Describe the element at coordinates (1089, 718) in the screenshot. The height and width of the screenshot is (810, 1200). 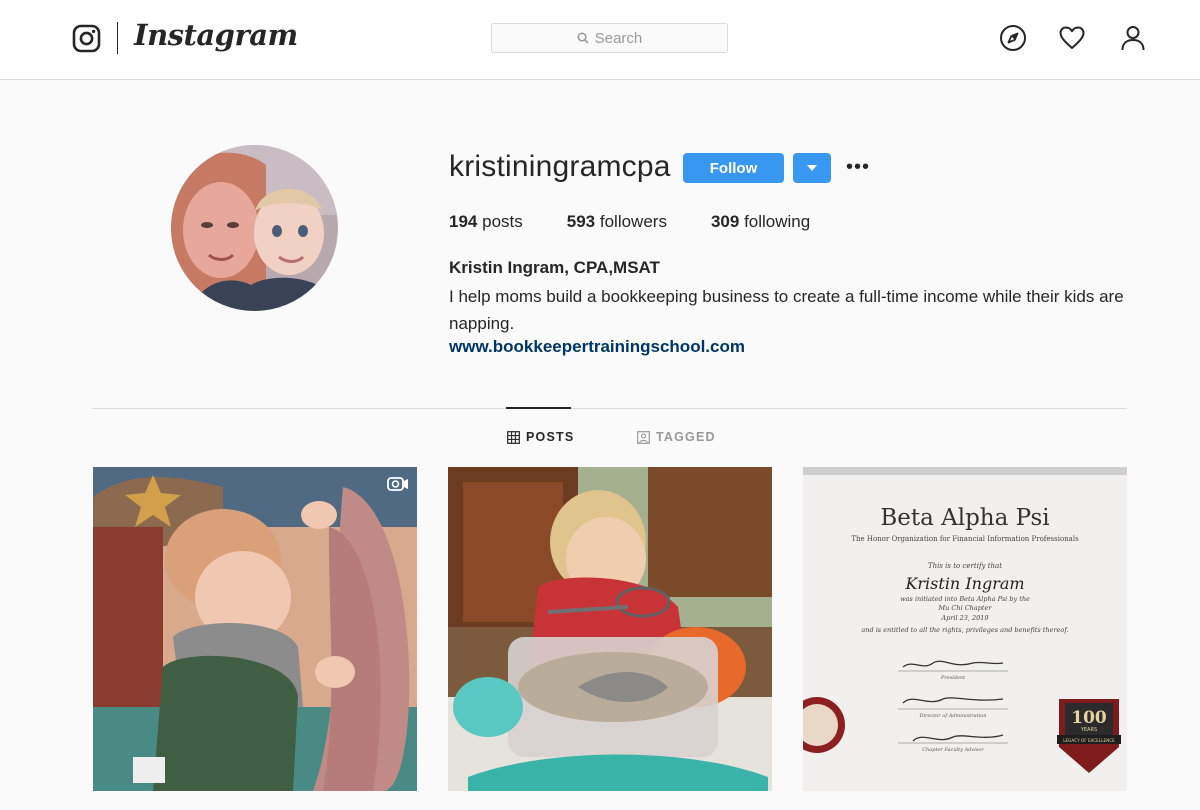
I see `certificate-badge-number: 100` at that location.